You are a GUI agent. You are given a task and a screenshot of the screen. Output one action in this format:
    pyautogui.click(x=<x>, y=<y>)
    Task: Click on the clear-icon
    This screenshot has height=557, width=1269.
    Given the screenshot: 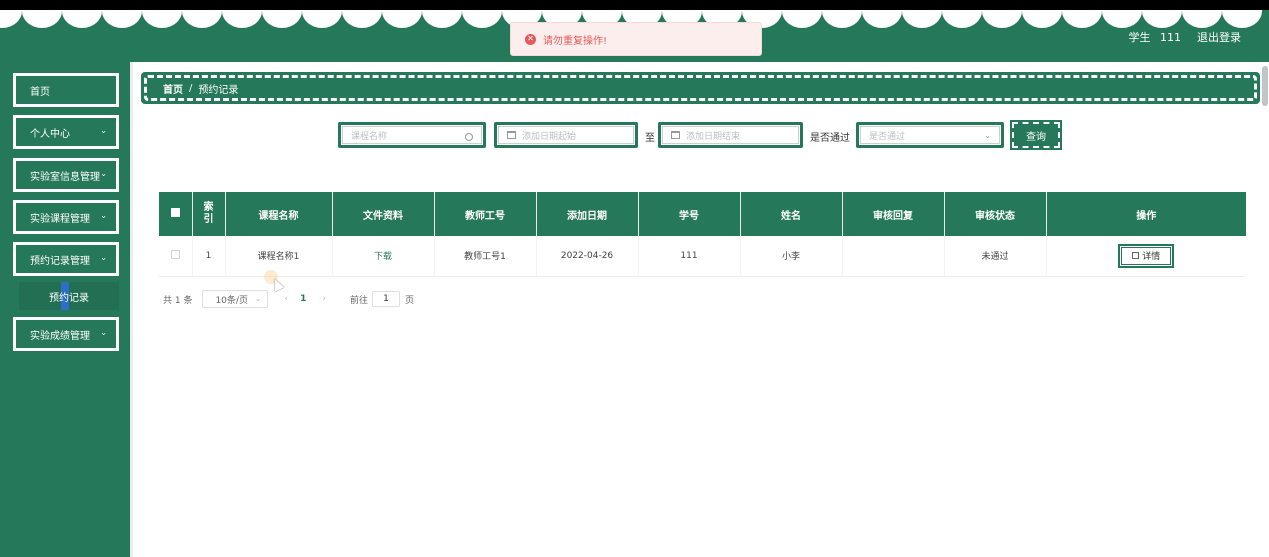 What is the action you would take?
    pyautogui.click(x=469, y=137)
    